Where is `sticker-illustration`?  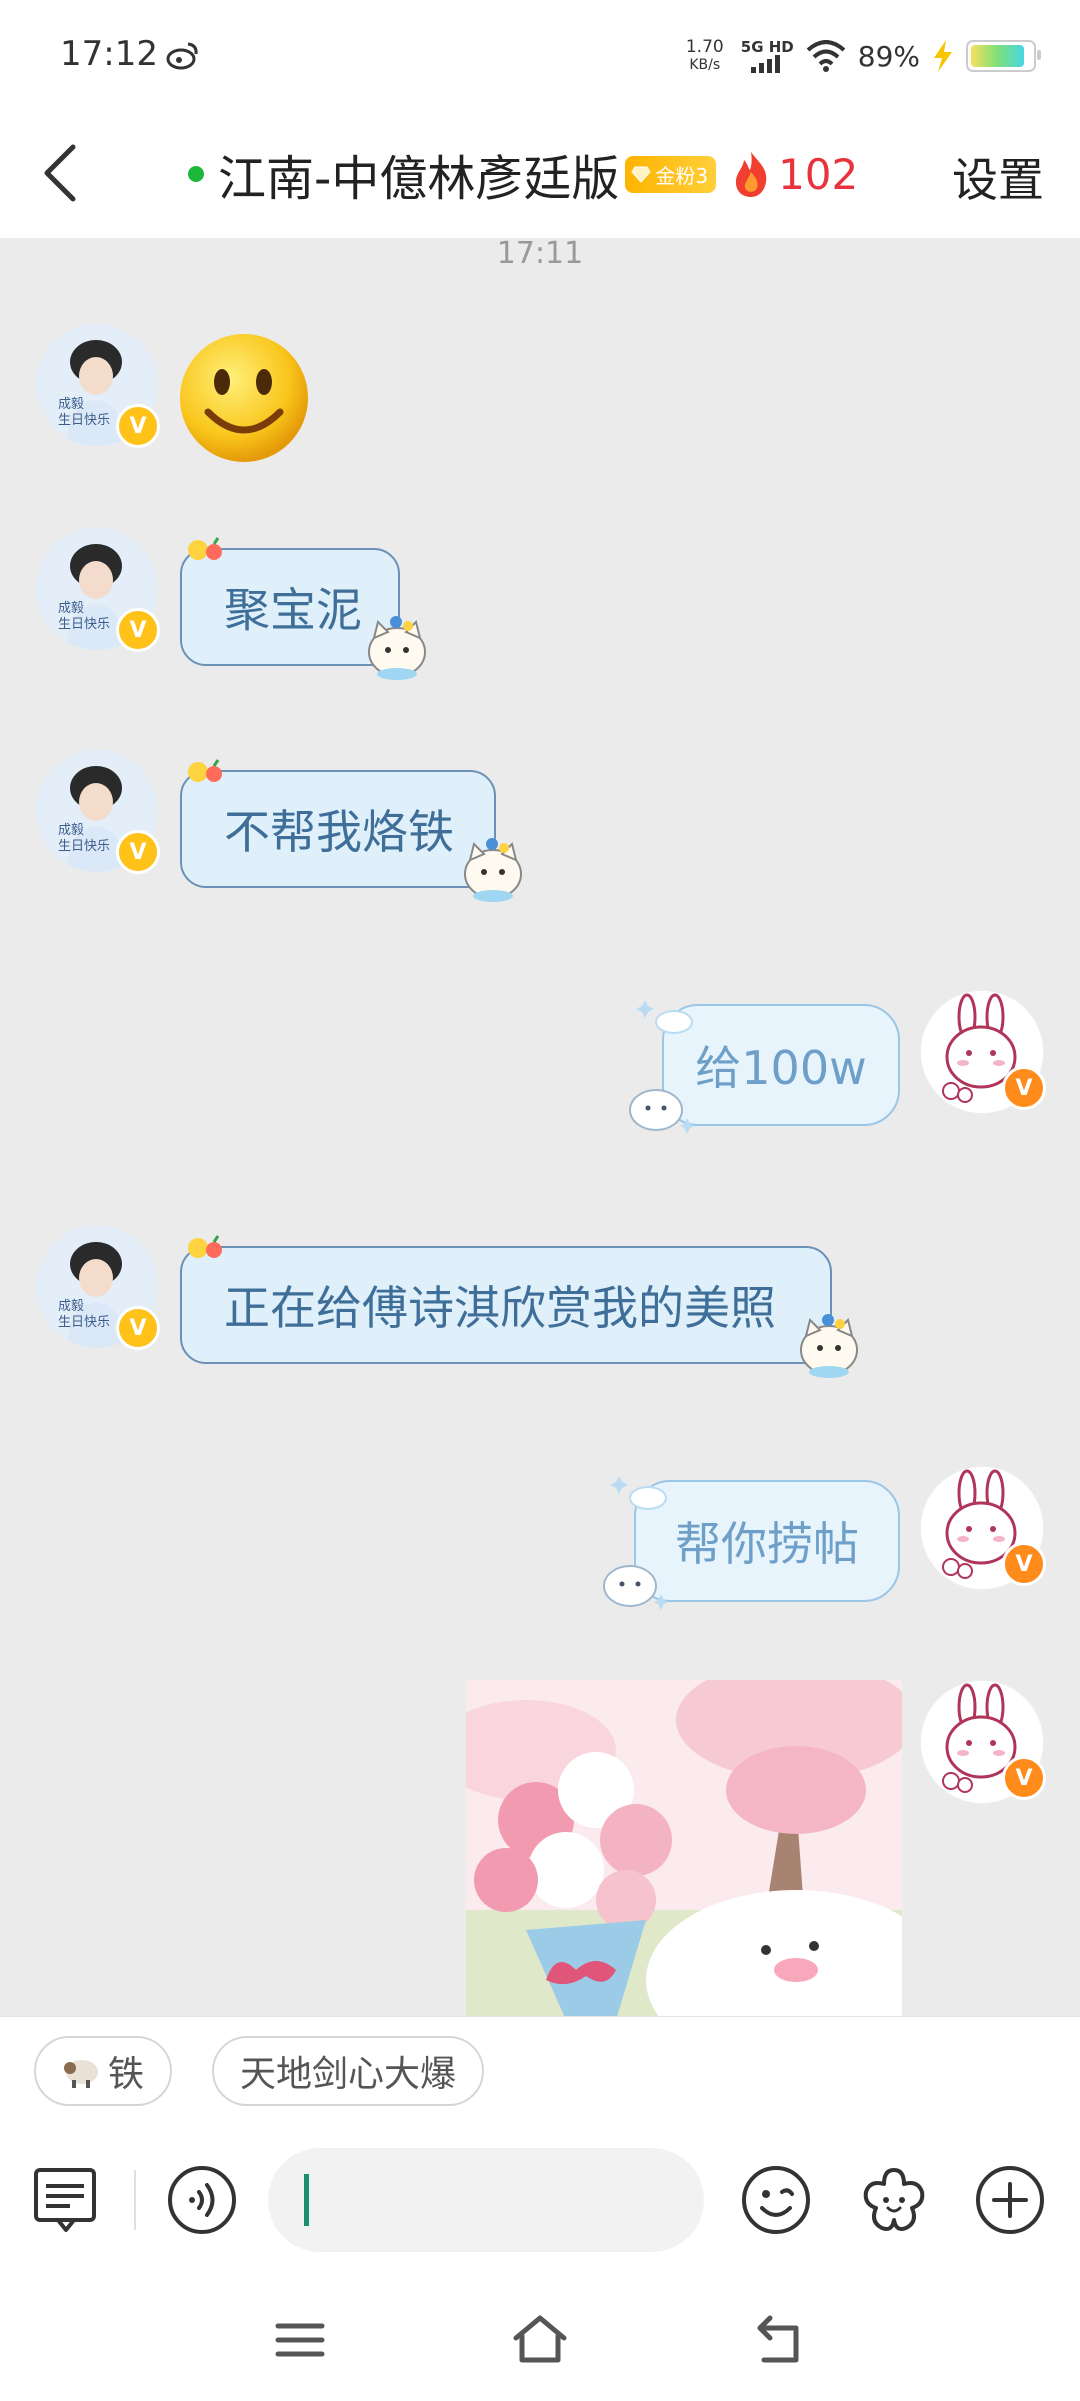
sticker-illustration is located at coordinates (684, 1850).